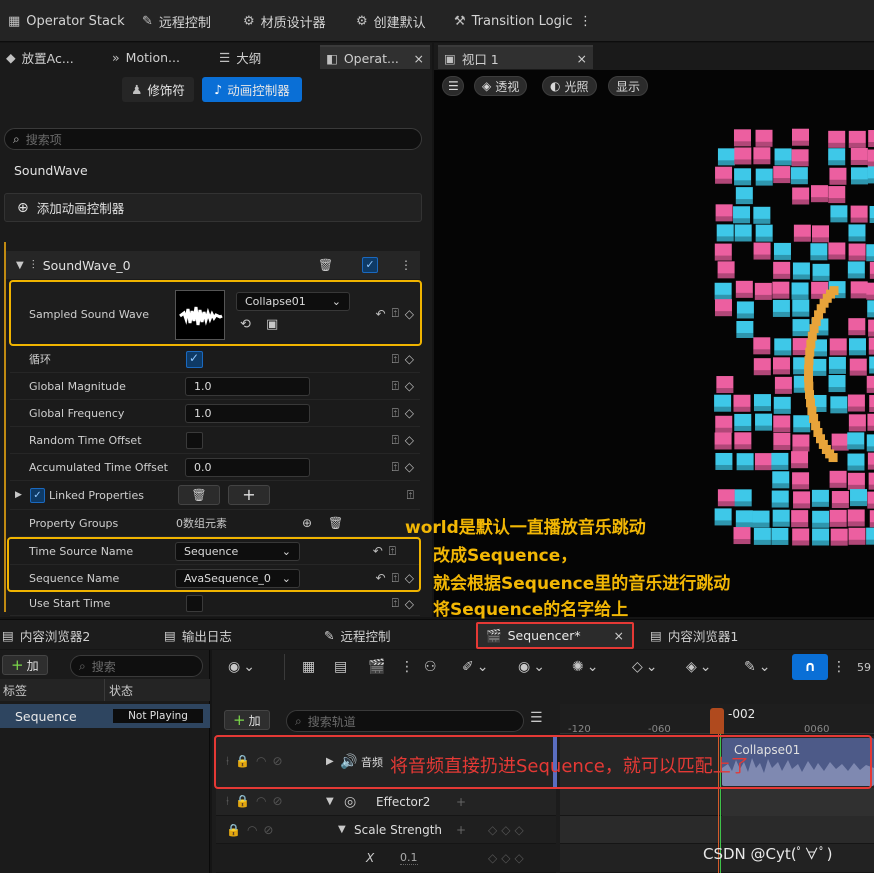 This screenshot has width=874, height=873. What do you see at coordinates (249, 495) in the screenshot?
I see `add-linked-button: +` at bounding box center [249, 495].